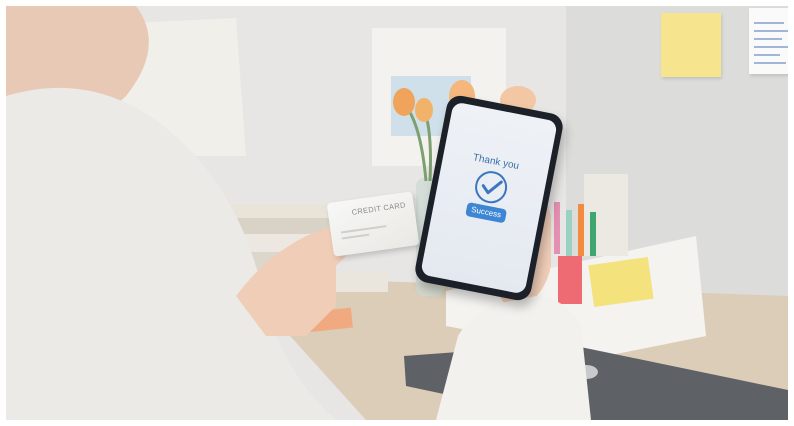 The height and width of the screenshot is (426, 794). What do you see at coordinates (691, 45) in the screenshot?
I see `wall-sticky-note` at bounding box center [691, 45].